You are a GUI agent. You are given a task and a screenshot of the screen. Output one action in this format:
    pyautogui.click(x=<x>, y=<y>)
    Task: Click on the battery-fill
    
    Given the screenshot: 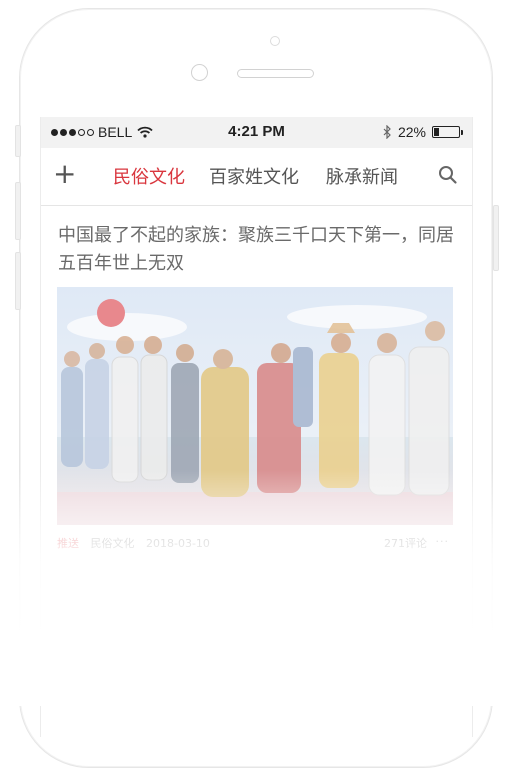 What is the action you would take?
    pyautogui.click(x=436, y=132)
    